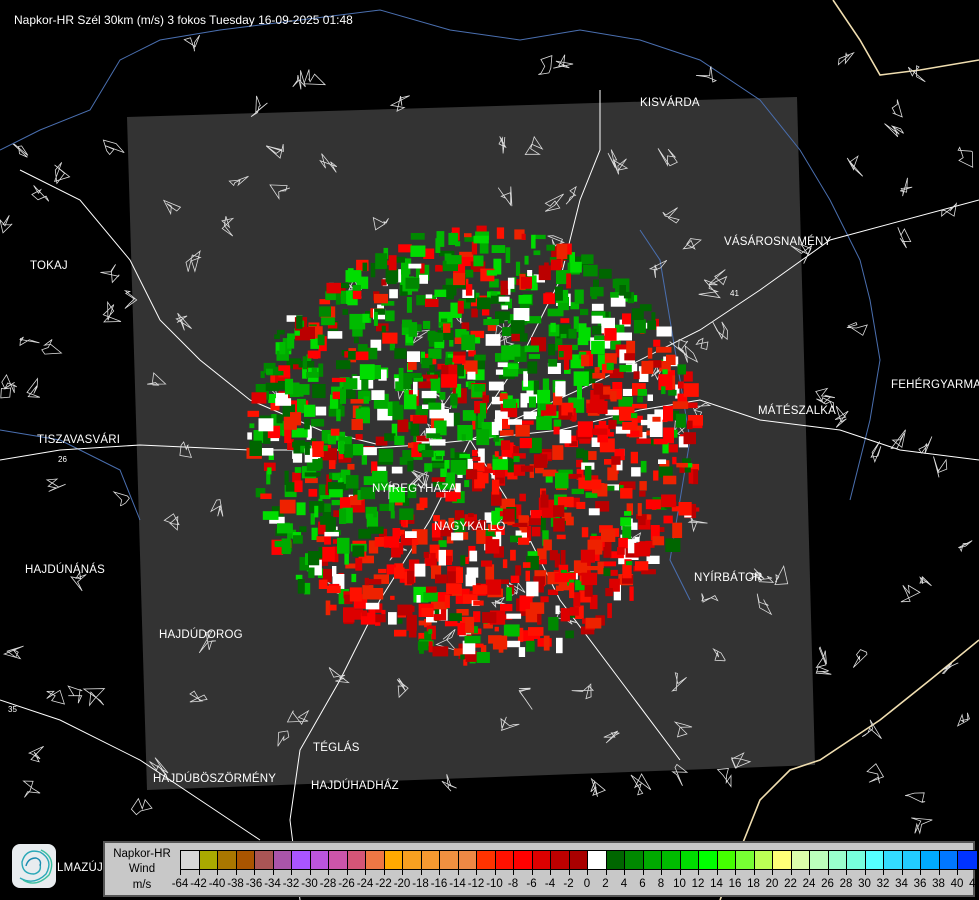  Describe the element at coordinates (402, 884) in the screenshot. I see `legend-tick-label: -20` at that location.